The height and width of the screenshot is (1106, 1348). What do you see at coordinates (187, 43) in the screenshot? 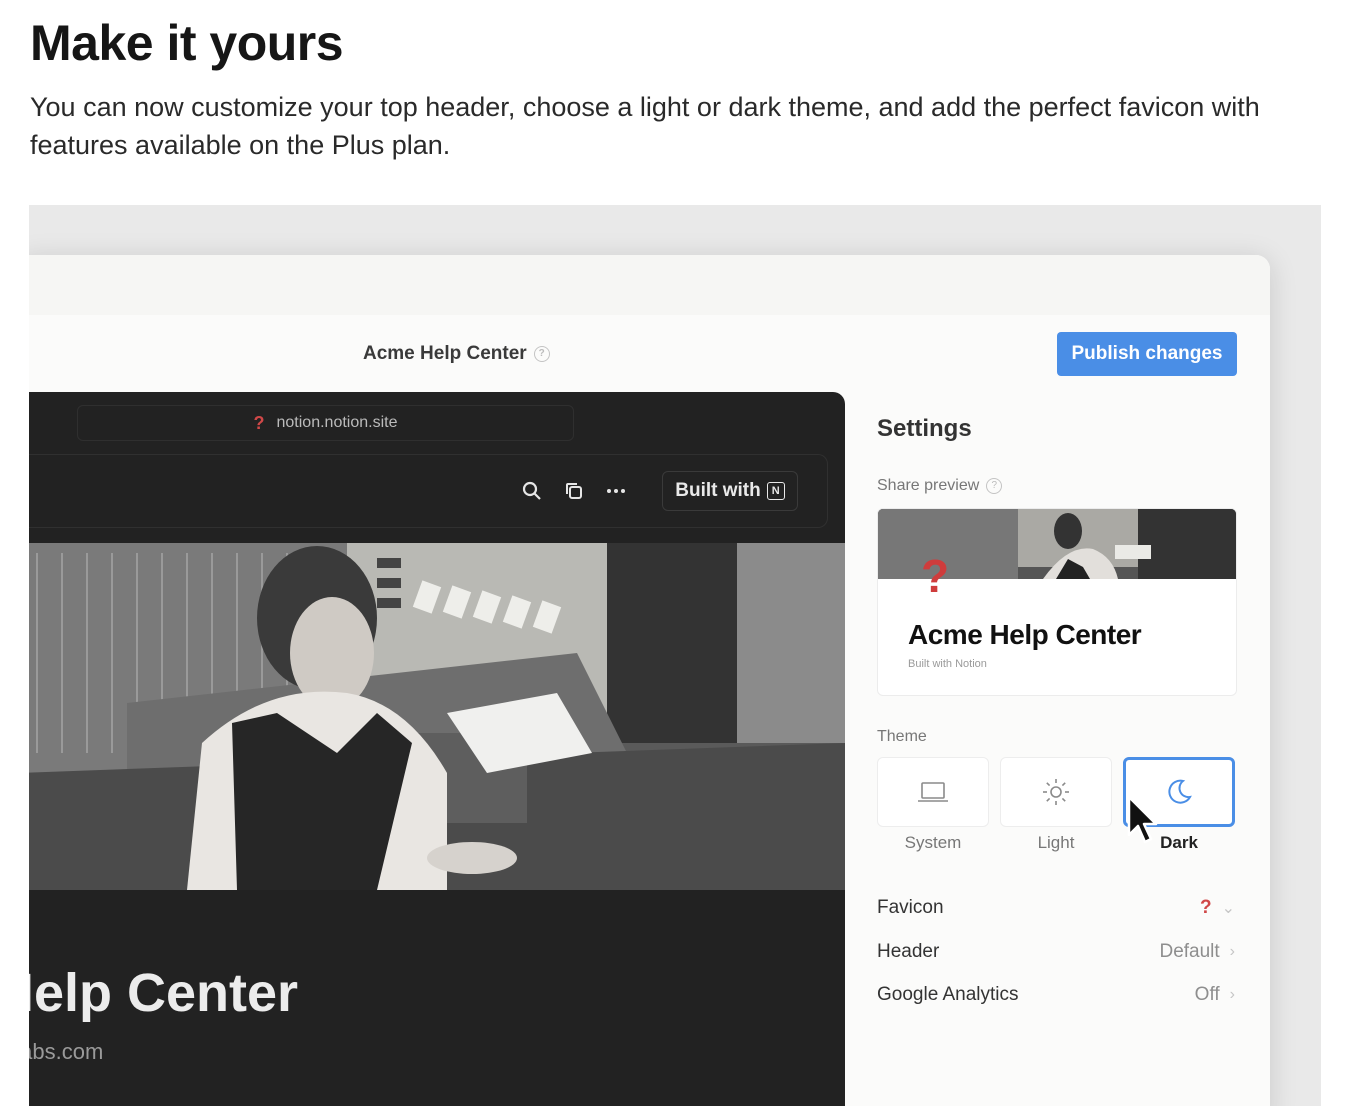
I see `page-title: Make it yours` at bounding box center [187, 43].